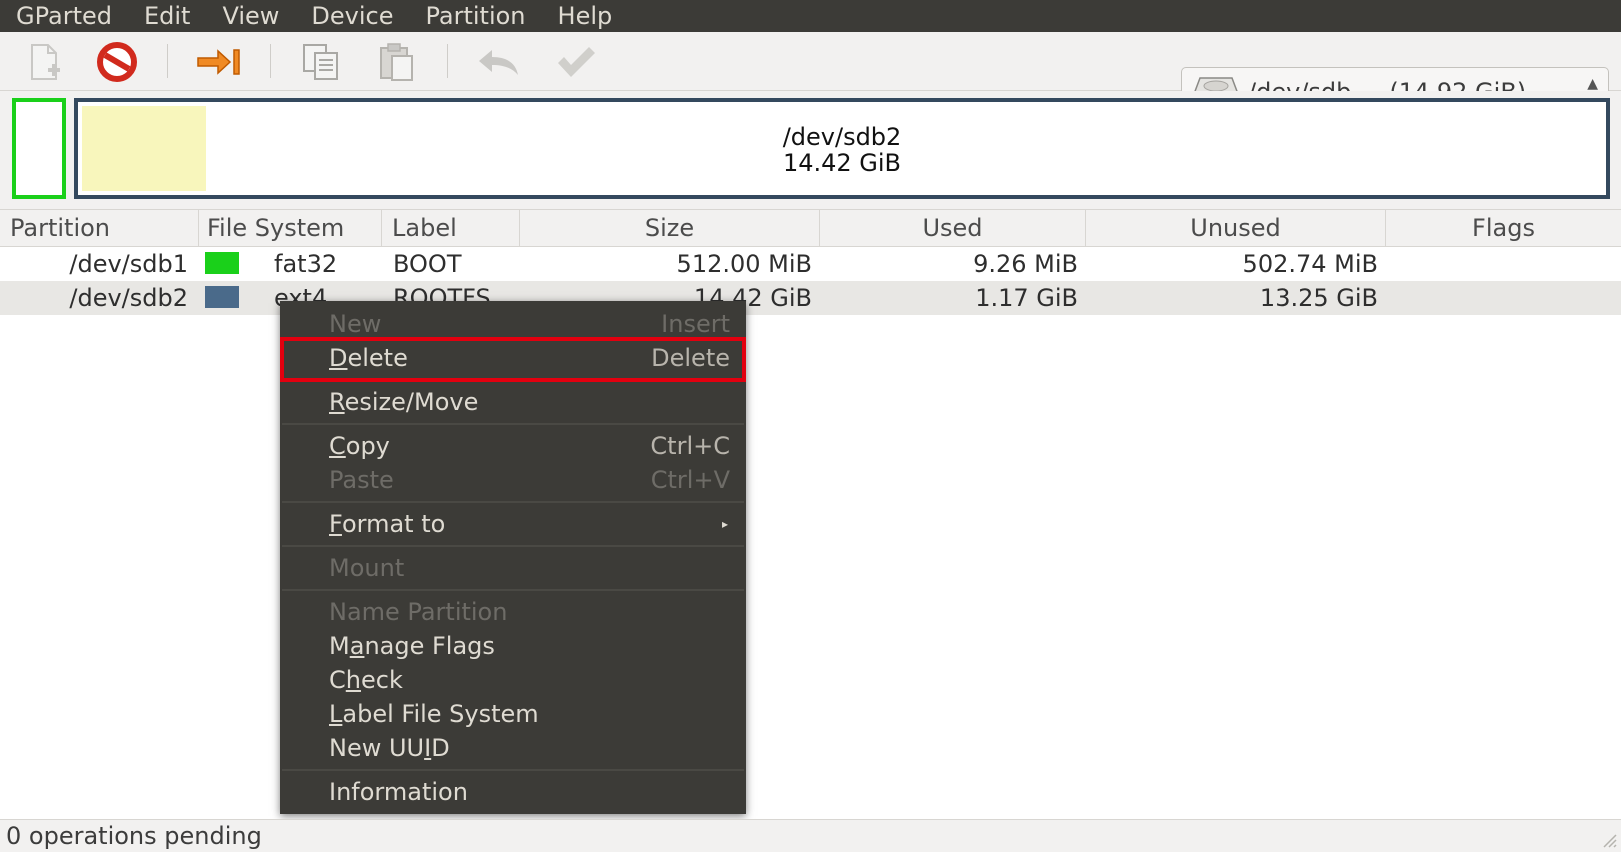 The width and height of the screenshot is (1621, 852). I want to click on column-file-system: File System, so click(290, 228).